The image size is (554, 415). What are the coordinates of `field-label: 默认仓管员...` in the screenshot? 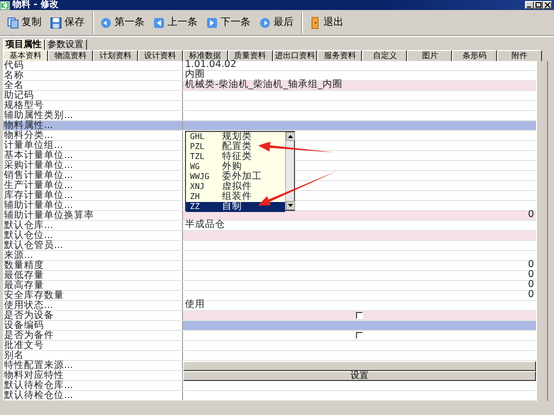 It's located at (93, 245).